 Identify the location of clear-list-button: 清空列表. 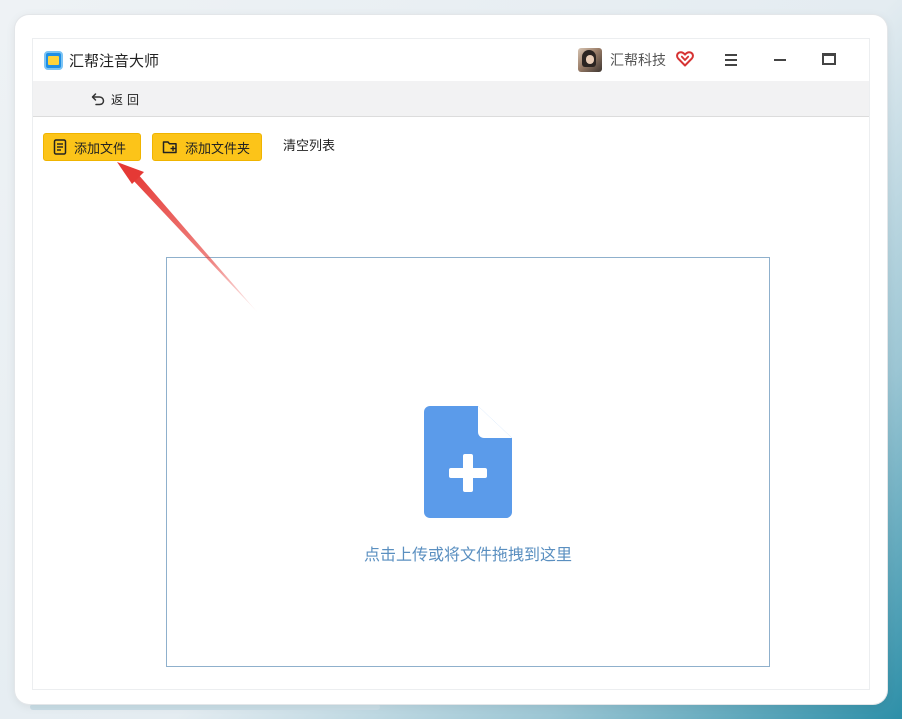
(309, 147).